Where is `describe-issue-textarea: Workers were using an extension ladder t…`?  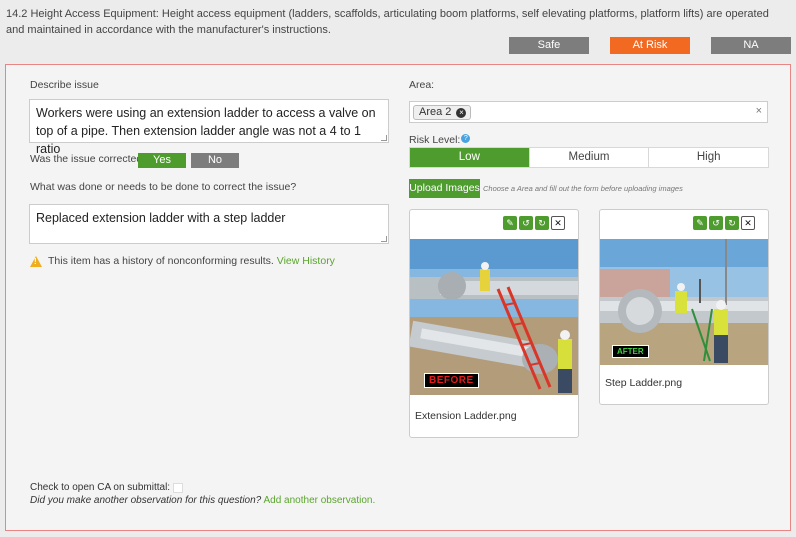
describe-issue-textarea: Workers were using an extension ladder t… is located at coordinates (209, 127).